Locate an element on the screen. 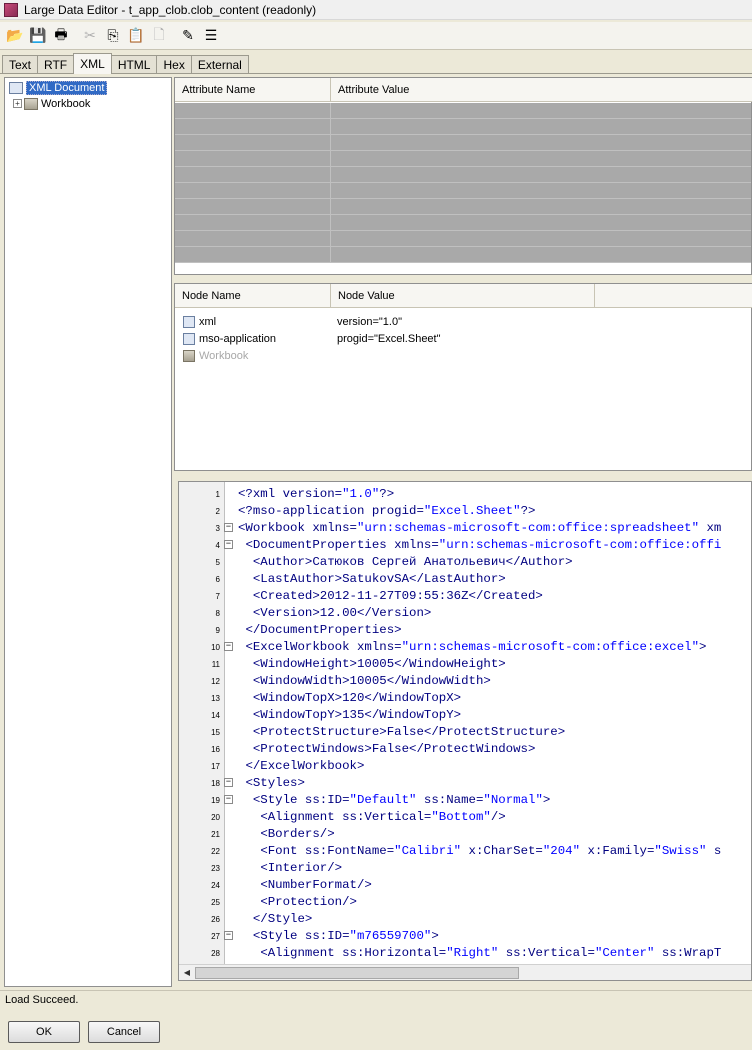  tab-xml: XML is located at coordinates (92, 63).